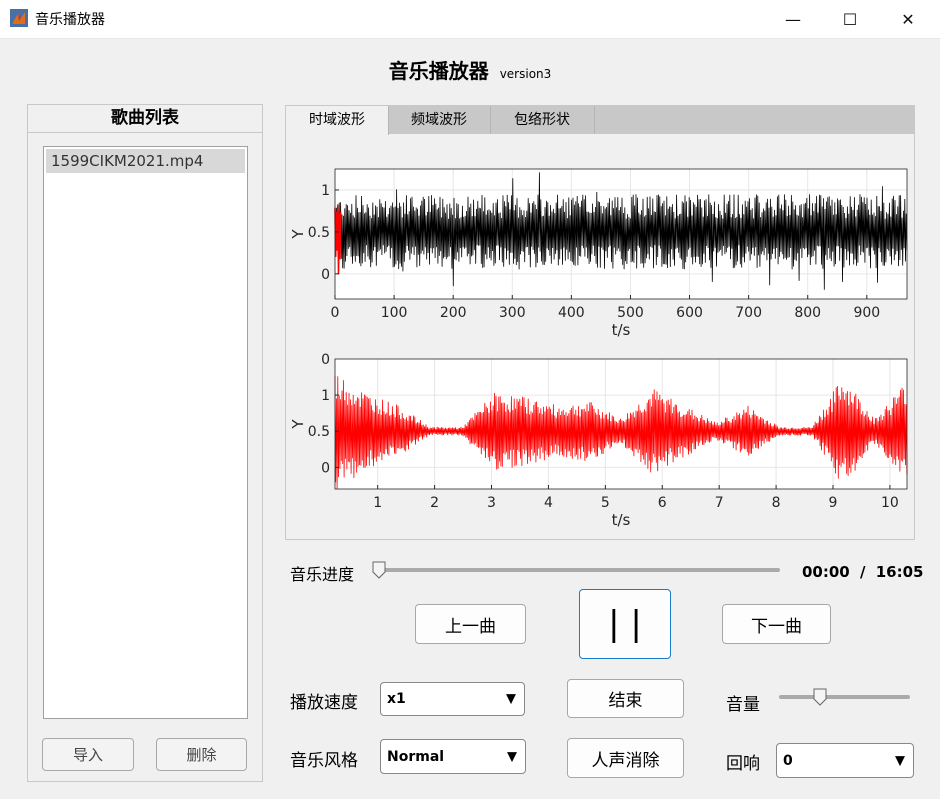 Image resolution: width=940 pixels, height=799 pixels. I want to click on style-dropdown: Normal ▼, so click(453, 756).